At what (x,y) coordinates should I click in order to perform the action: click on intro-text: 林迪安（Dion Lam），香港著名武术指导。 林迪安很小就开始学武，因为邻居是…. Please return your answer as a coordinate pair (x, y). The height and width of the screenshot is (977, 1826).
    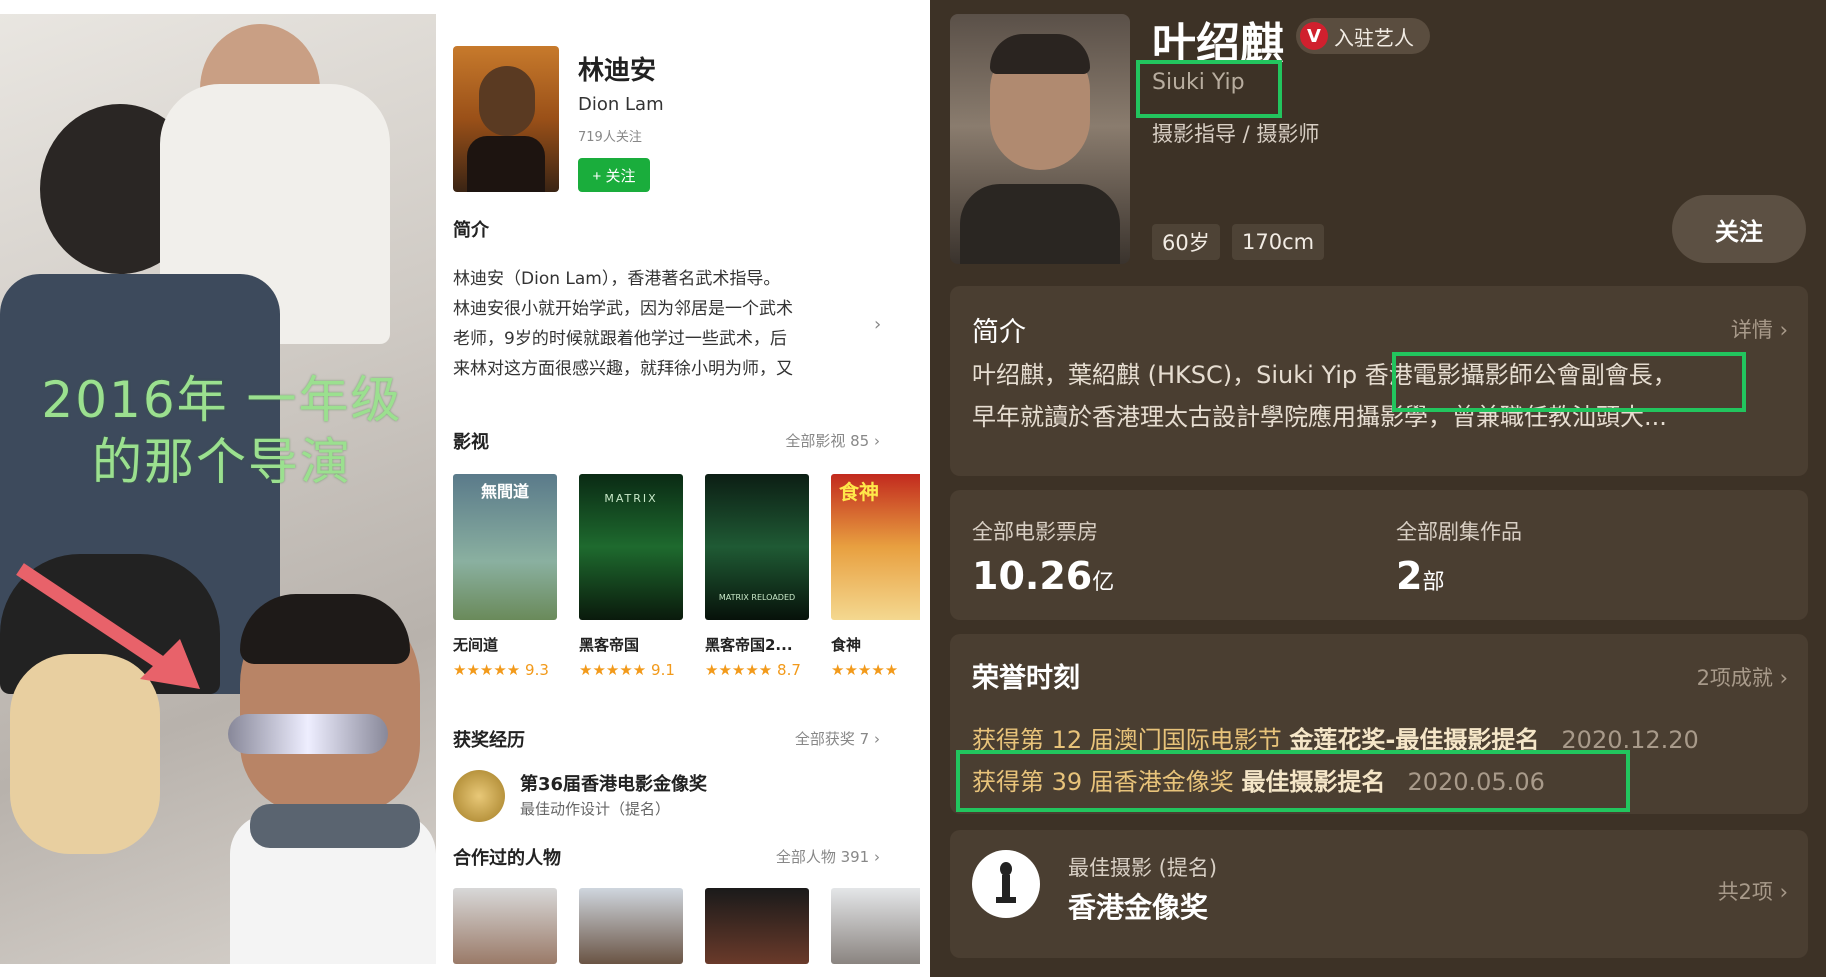
    Looking at the image, I should click on (653, 324).